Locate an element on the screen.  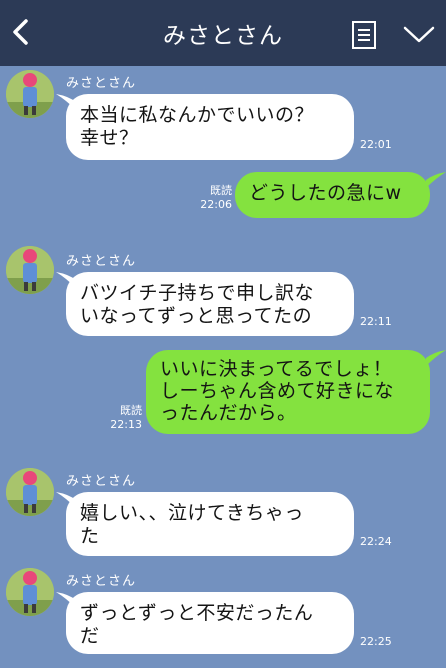
message-line: ったんだから。 is located at coordinates (228, 413).